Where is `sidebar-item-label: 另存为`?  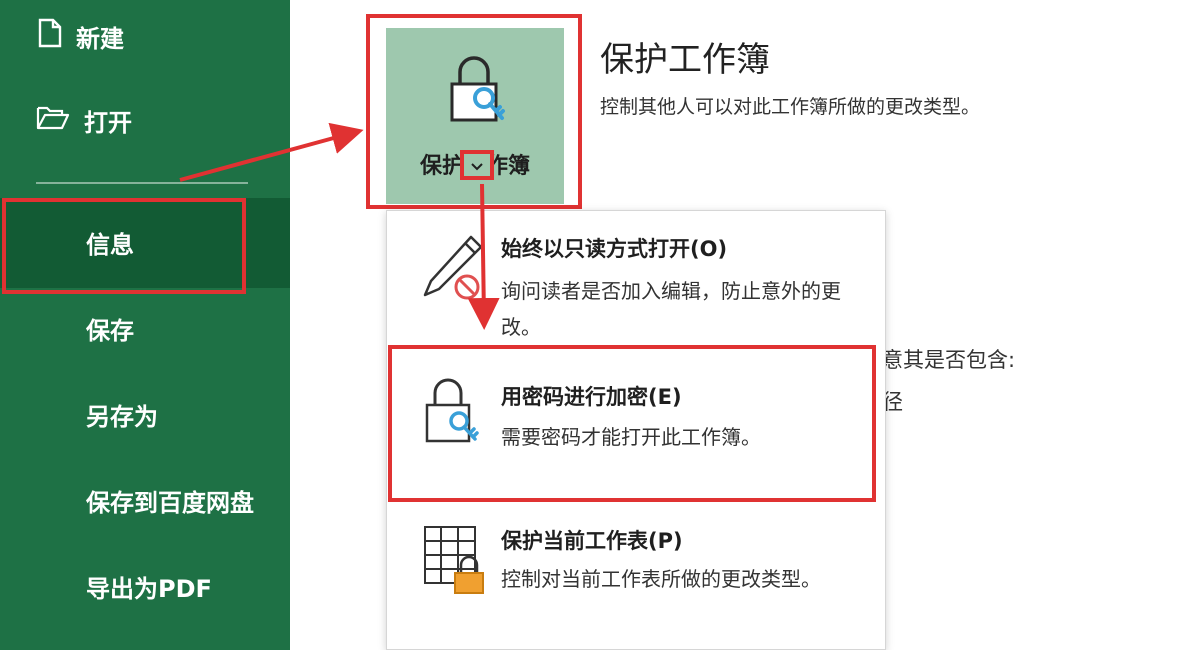 sidebar-item-label: 另存为 is located at coordinates (122, 416).